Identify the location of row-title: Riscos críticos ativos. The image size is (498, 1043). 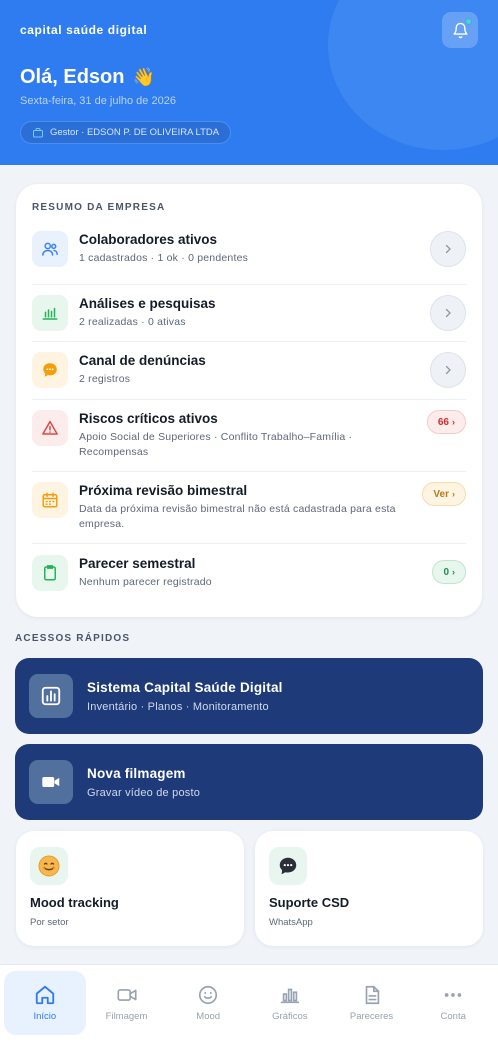
(148, 418).